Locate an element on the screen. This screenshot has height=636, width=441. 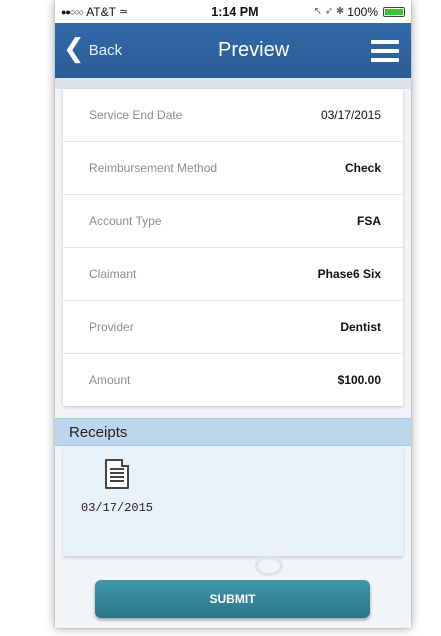
detail-row-account-type: Account Type FSA is located at coordinates (233, 221).